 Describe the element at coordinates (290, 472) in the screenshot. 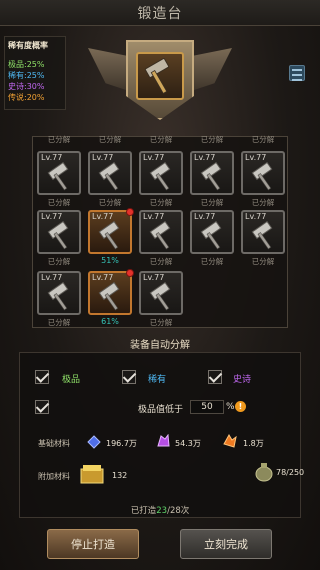

I see `bag-capacity: 78/250` at that location.